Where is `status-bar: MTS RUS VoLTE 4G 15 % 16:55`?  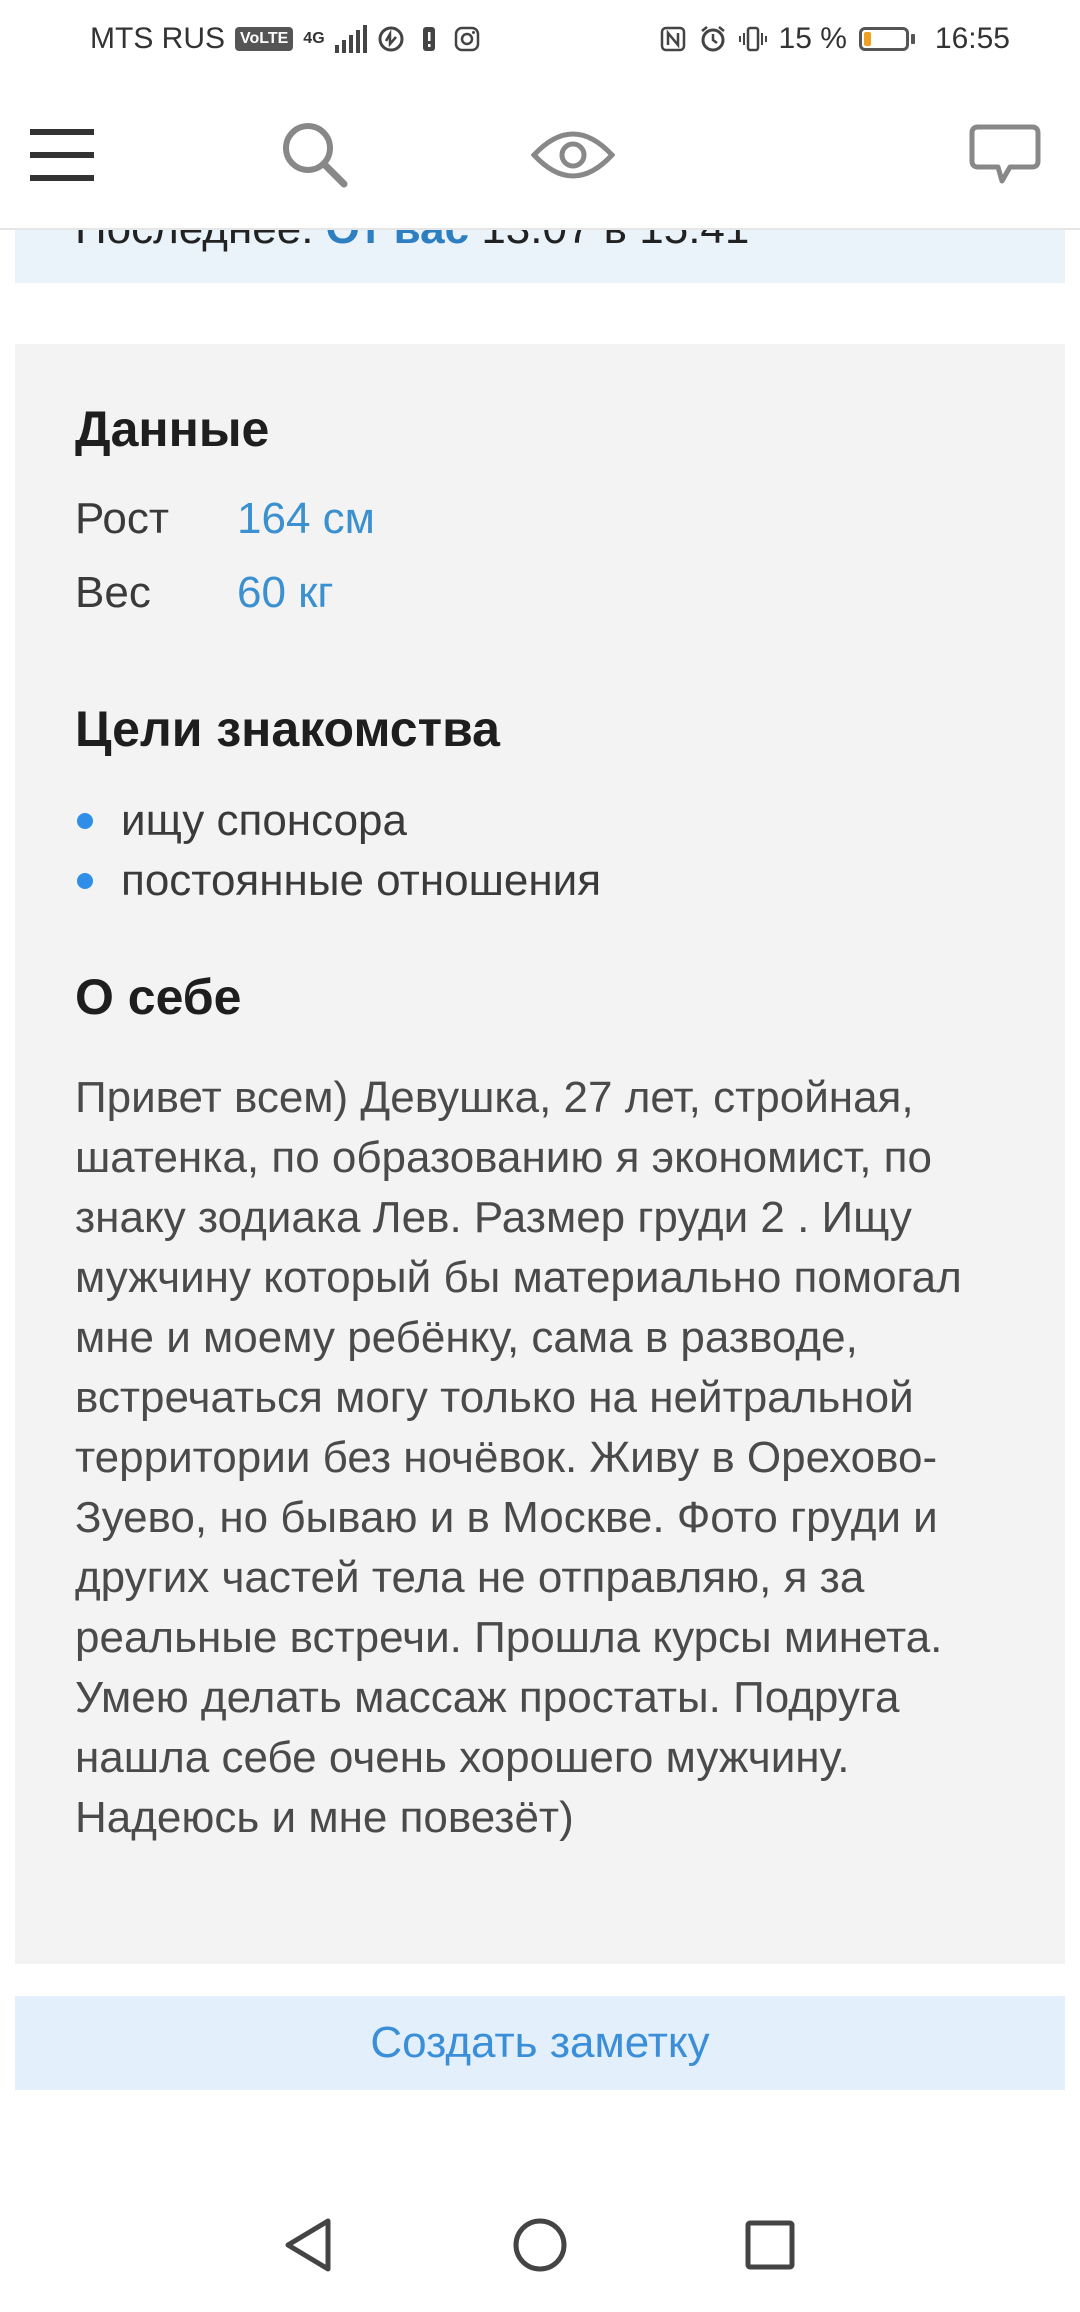
status-bar: MTS RUS VoLTE 4G 15 % 16:55 is located at coordinates (540, 41).